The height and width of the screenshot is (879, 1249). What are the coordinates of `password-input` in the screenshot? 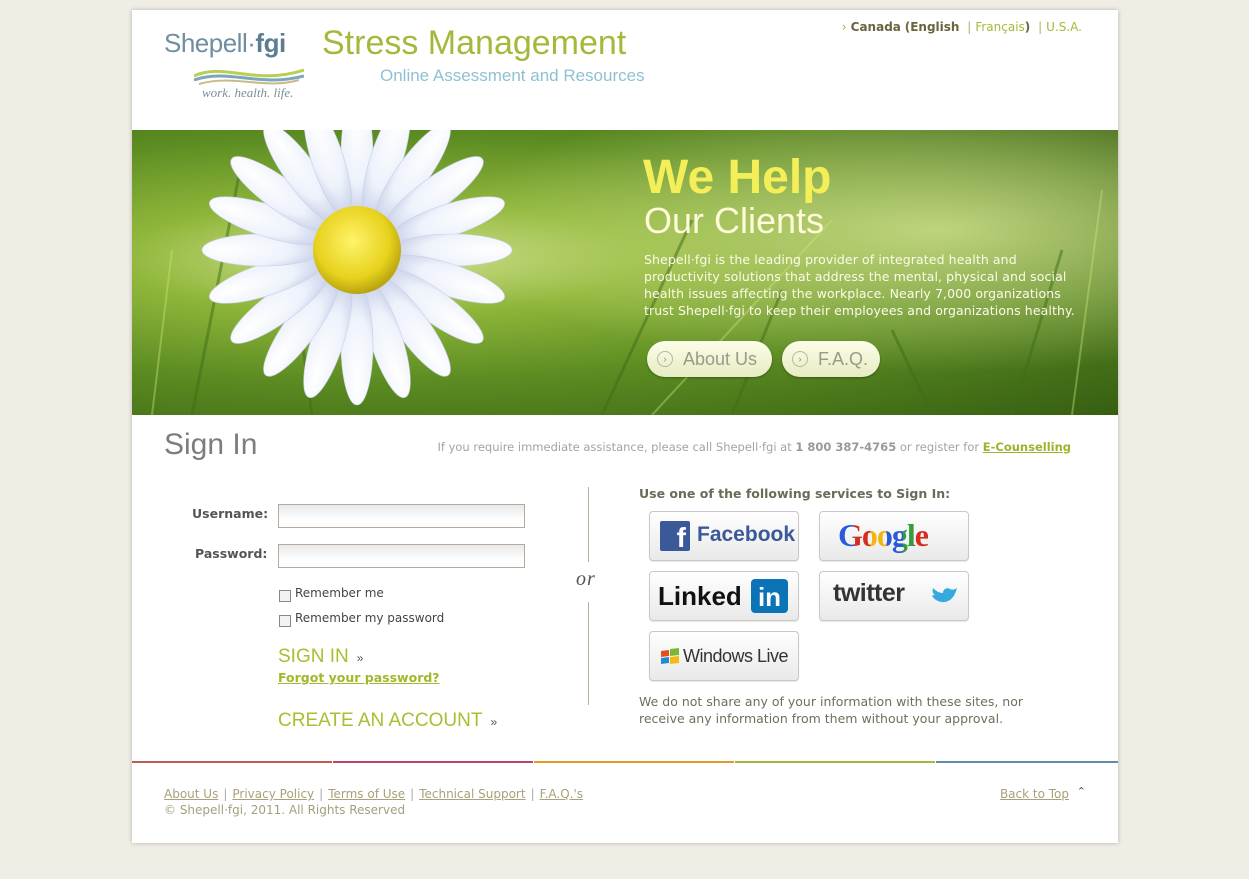 It's located at (401, 556).